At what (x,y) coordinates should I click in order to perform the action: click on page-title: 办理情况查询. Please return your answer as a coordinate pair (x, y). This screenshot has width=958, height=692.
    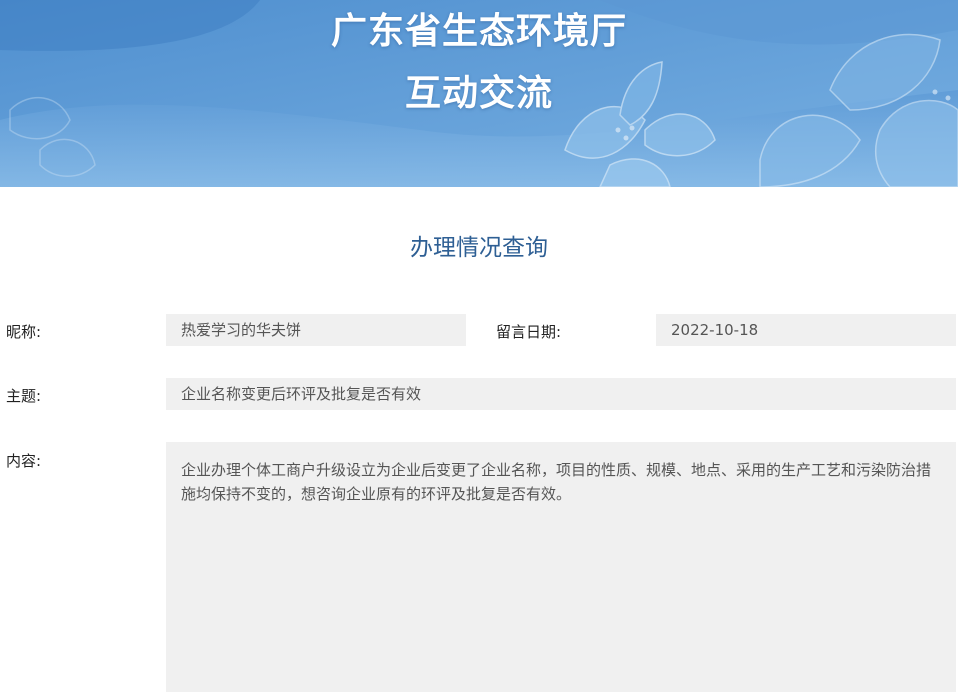
    Looking at the image, I should click on (479, 248).